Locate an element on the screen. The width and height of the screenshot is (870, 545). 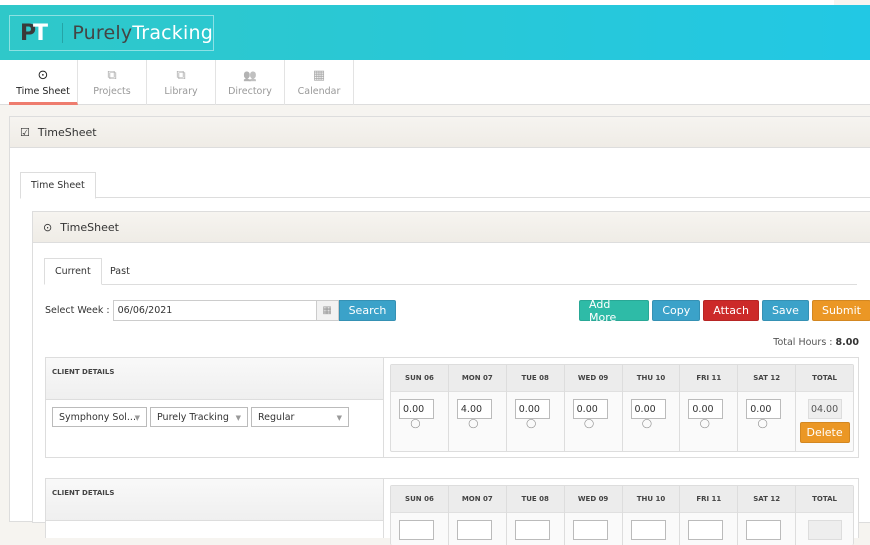
nav-label: Calendar is located at coordinates (319, 91).